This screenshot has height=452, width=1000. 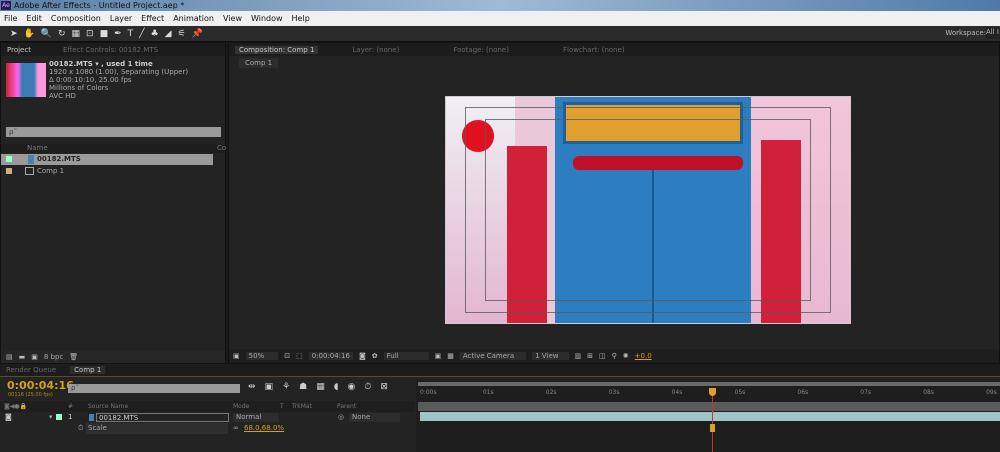 What do you see at coordinates (221, 148) in the screenshot?
I see `col-other: Co` at bounding box center [221, 148].